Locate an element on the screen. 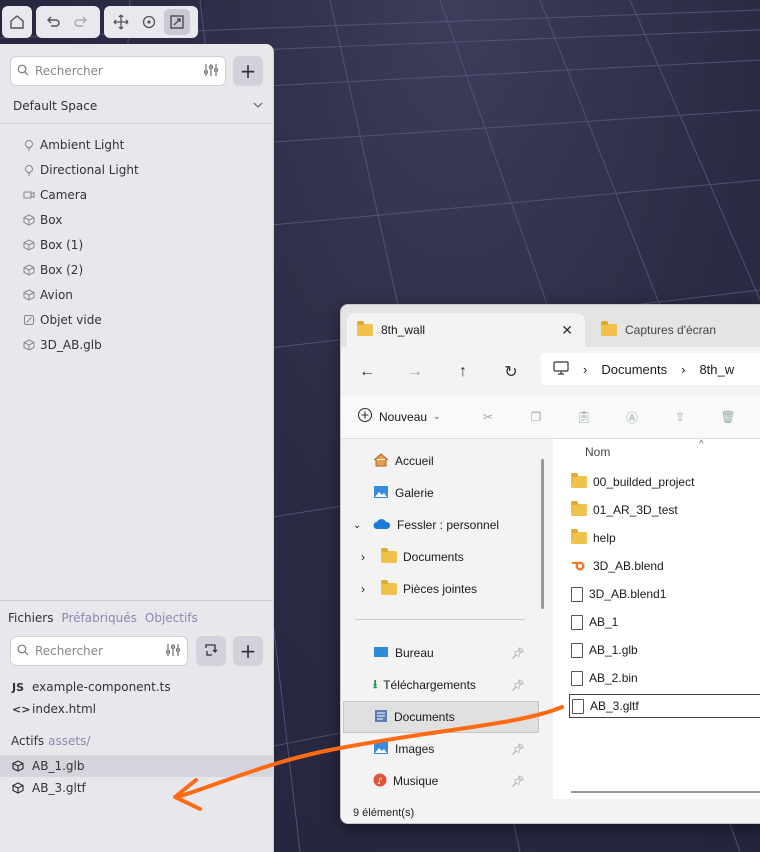 This screenshot has width=760, height=852. refresh-icon: ↻ is located at coordinates (511, 372).